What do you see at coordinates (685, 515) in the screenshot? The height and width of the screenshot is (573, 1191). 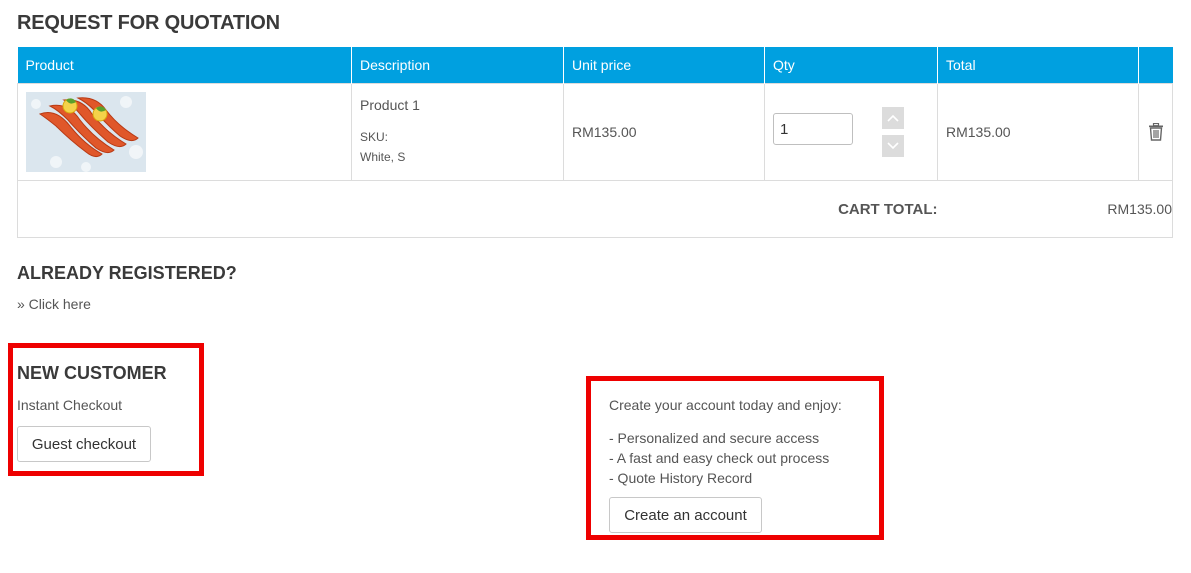 I see `create-account-button: Create an account` at bounding box center [685, 515].